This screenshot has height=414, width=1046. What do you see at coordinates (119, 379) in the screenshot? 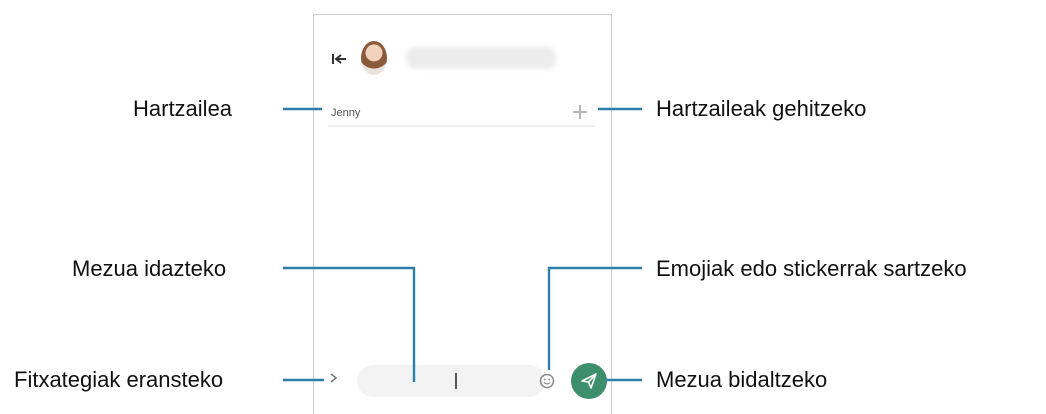
I see `callout-attach-files: Fitxategiak eransteko` at bounding box center [119, 379].